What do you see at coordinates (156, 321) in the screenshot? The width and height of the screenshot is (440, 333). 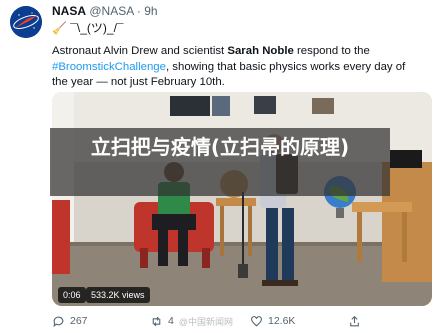 I see `retweet-icon` at bounding box center [156, 321].